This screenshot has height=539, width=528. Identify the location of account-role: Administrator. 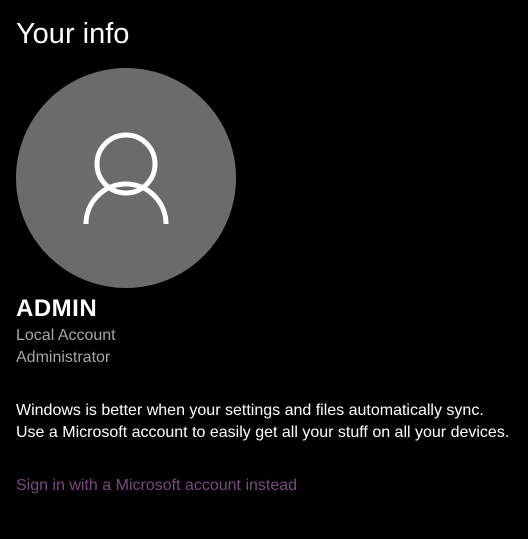
(63, 357).